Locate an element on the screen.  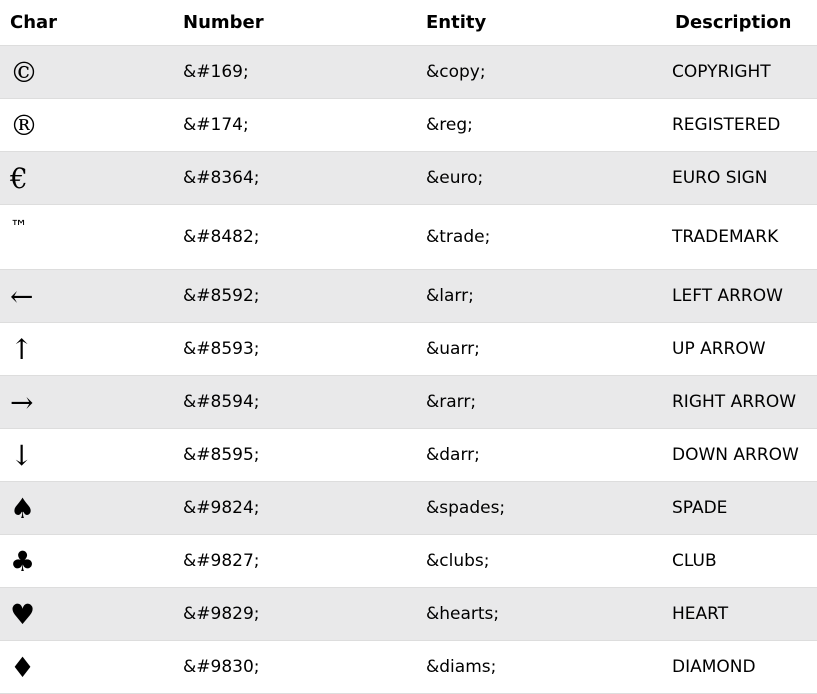
char-cell: ← is located at coordinates (86, 296).